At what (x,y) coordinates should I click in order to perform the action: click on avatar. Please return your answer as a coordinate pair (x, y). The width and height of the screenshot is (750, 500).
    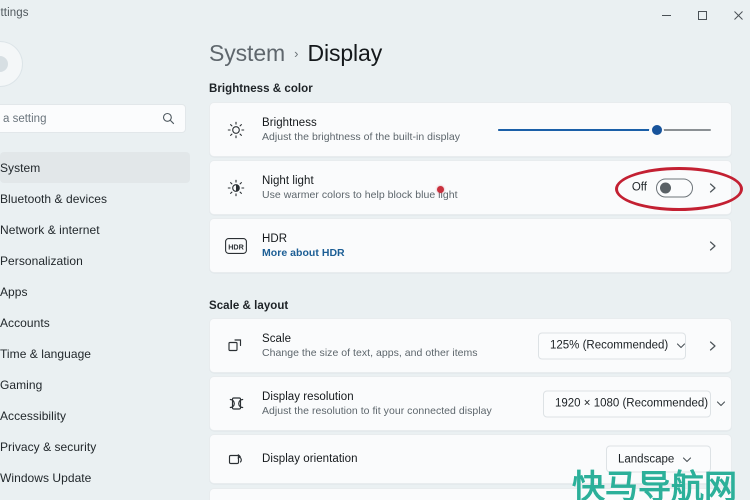
    Looking at the image, I should click on (11, 64).